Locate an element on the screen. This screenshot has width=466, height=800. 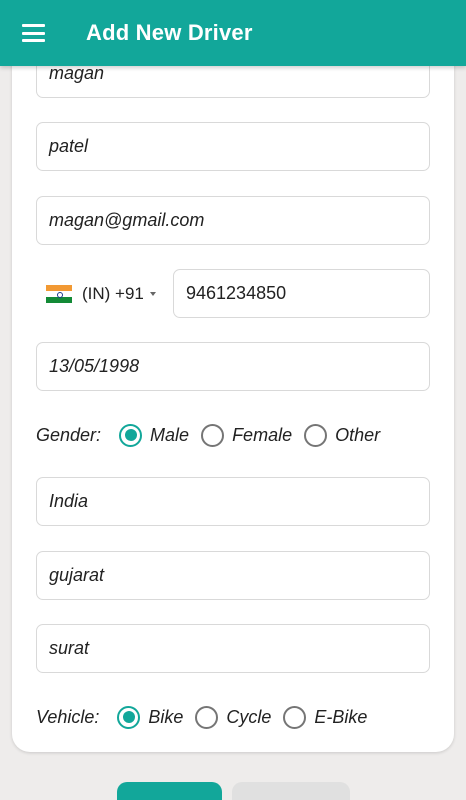
app-bar: Add New Driver is located at coordinates (233, 33).